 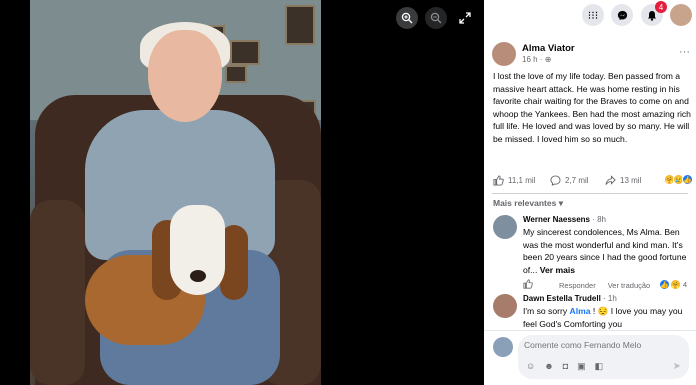 I want to click on share-icon, so click(x=610, y=180).